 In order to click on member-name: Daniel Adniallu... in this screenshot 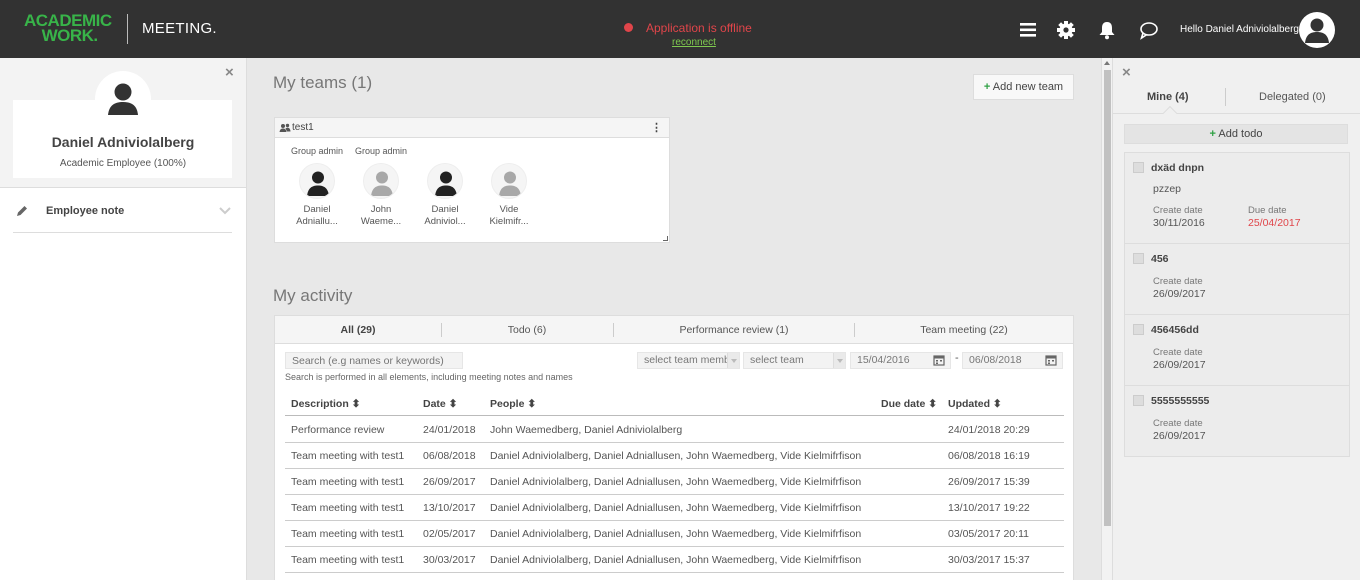, I will do `click(317, 215)`.